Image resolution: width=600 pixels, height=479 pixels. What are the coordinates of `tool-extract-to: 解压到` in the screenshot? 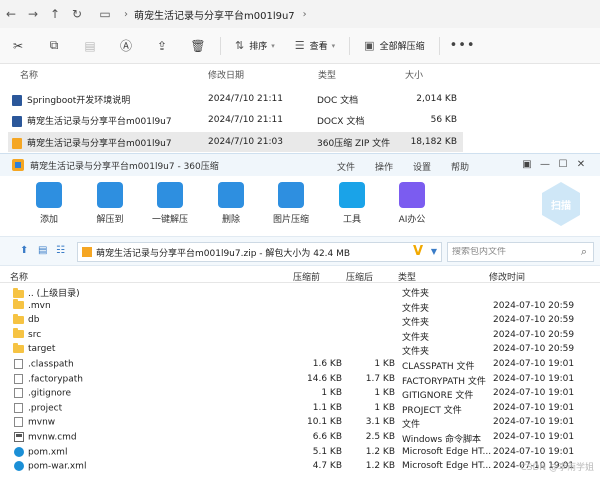 It's located at (110, 203).